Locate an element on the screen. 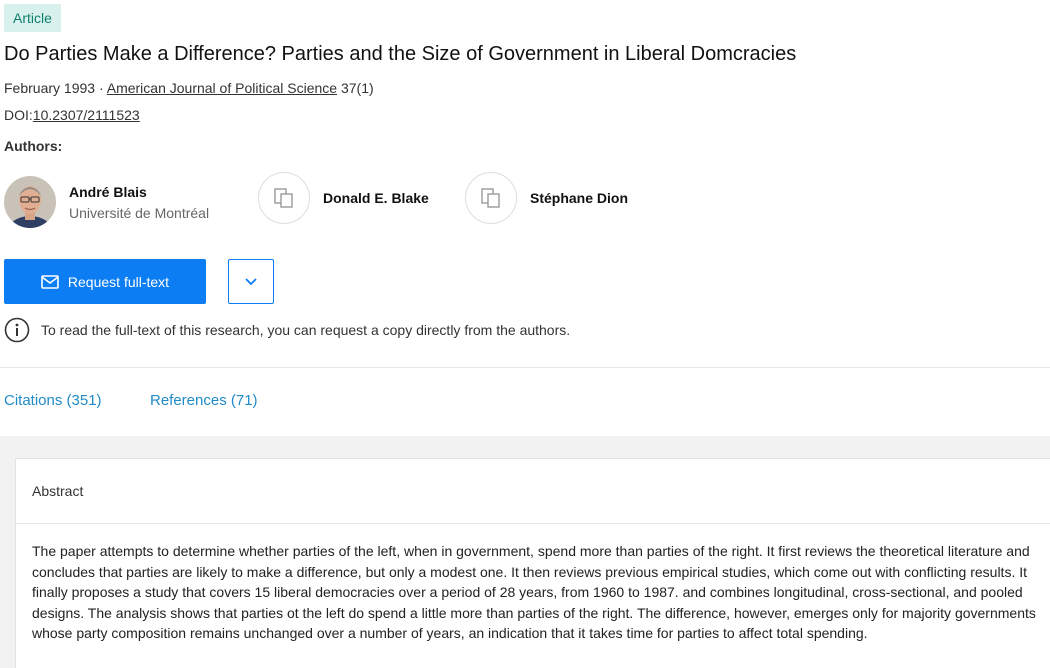 This screenshot has height=668, width=1050. abstract-heading: Abstract is located at coordinates (58, 491).